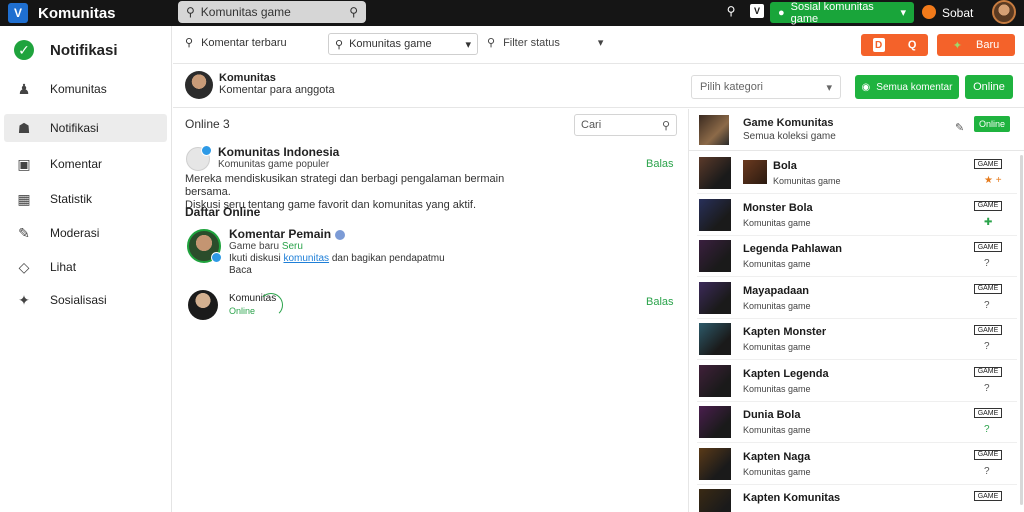 The width and height of the screenshot is (1024, 512). What do you see at coordinates (894, 45) in the screenshot?
I see `orange-action-button: D Q` at bounding box center [894, 45].